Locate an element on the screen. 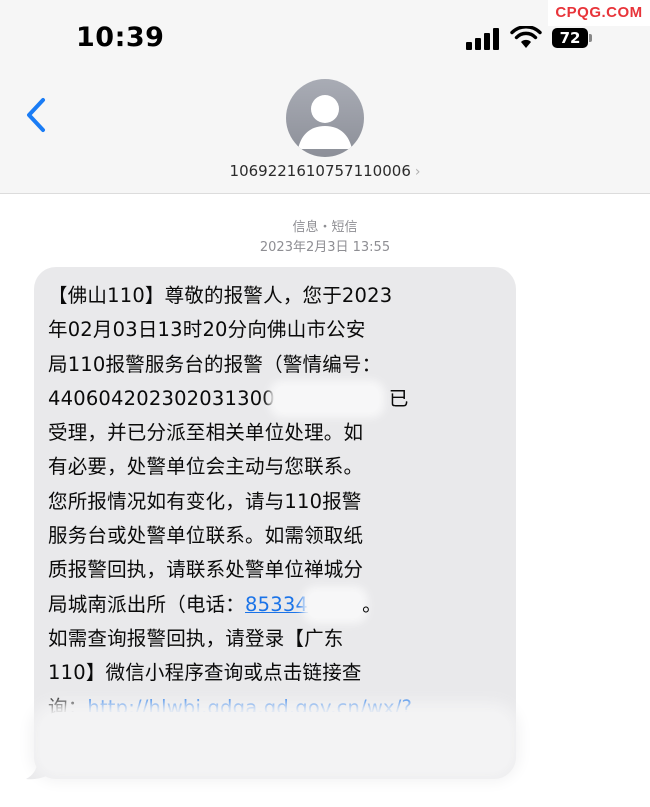  phone-suffix: 。 is located at coordinates (372, 604).